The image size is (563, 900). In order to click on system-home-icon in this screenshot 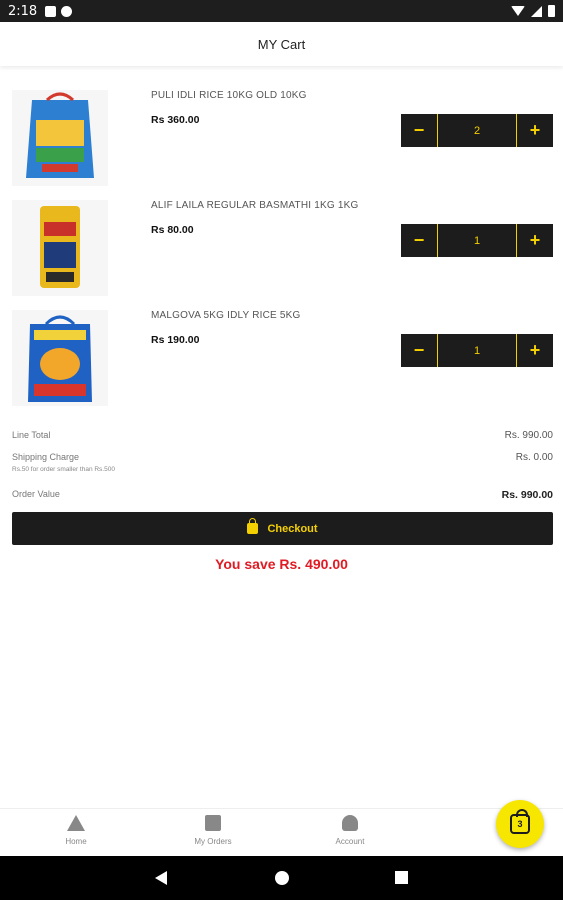, I will do `click(282, 878)`.